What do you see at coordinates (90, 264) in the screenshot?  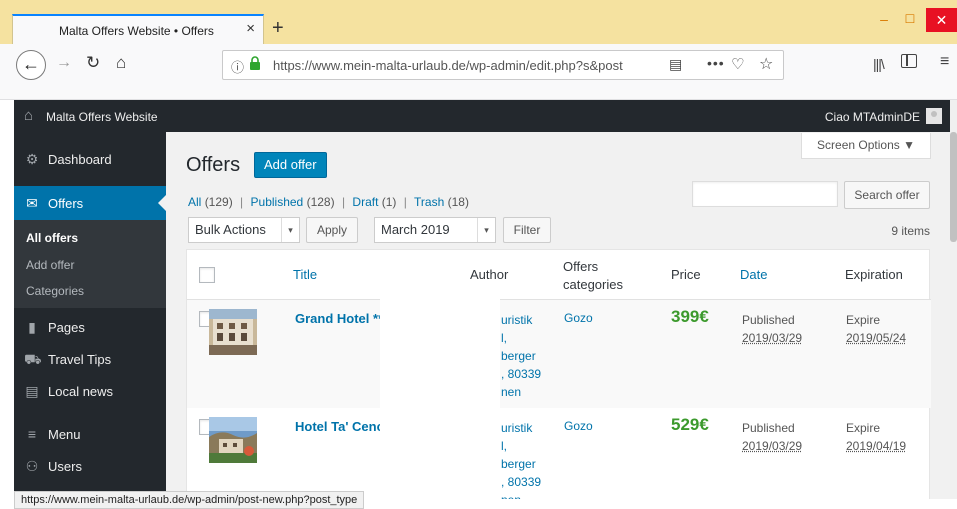 I see `offers-submenu: All offers Add offer Categories` at bounding box center [90, 264].